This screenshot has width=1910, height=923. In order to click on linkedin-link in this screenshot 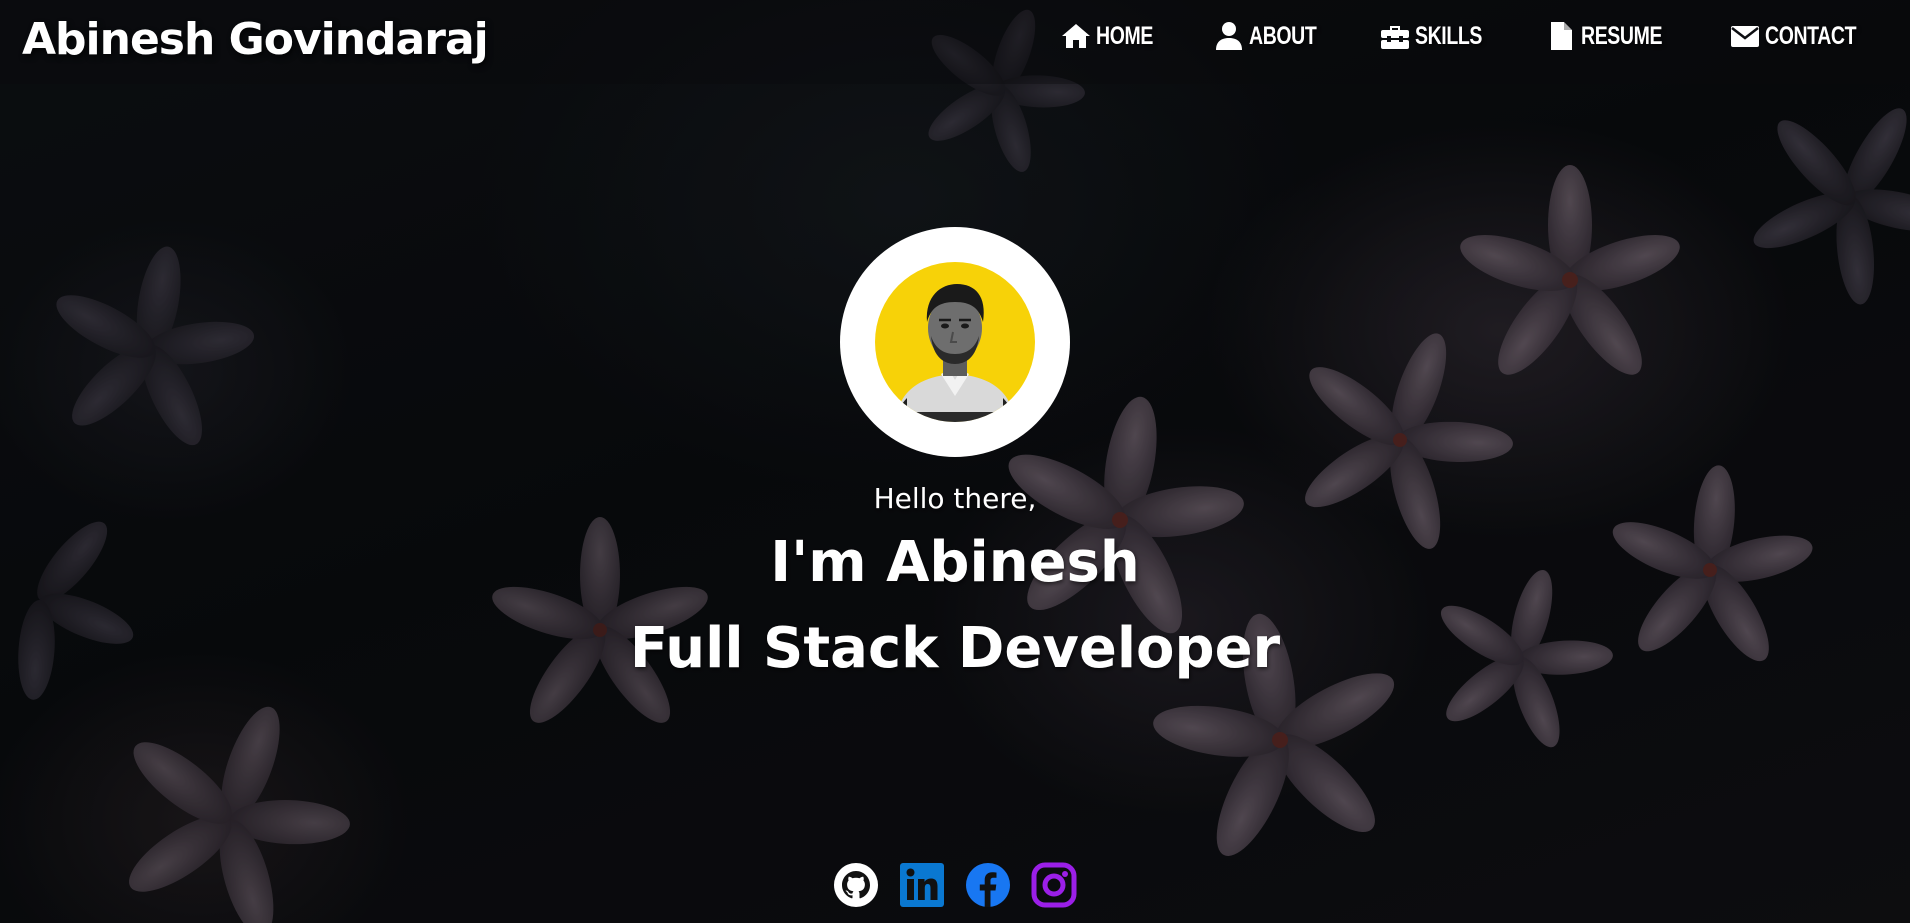, I will do `click(922, 885)`.